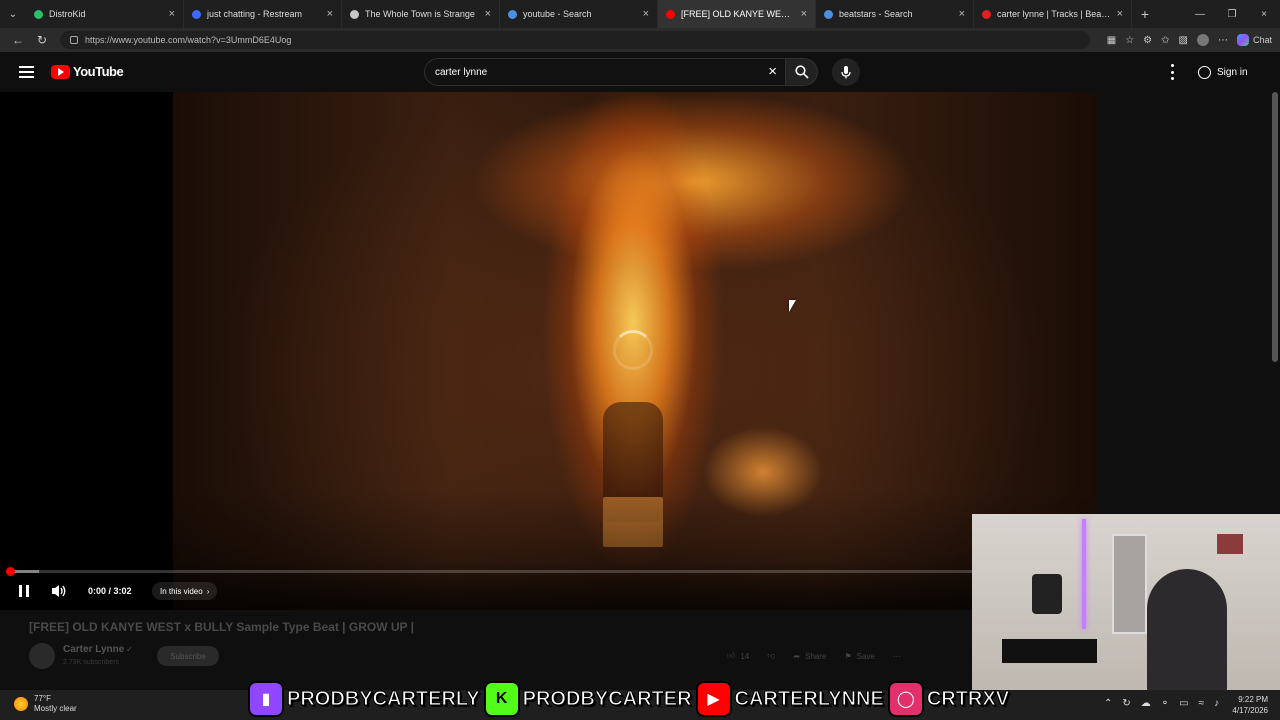 Image resolution: width=1280 pixels, height=720 pixels. Describe the element at coordinates (772, 71) in the screenshot. I see `clear-search-icon: ×` at that location.